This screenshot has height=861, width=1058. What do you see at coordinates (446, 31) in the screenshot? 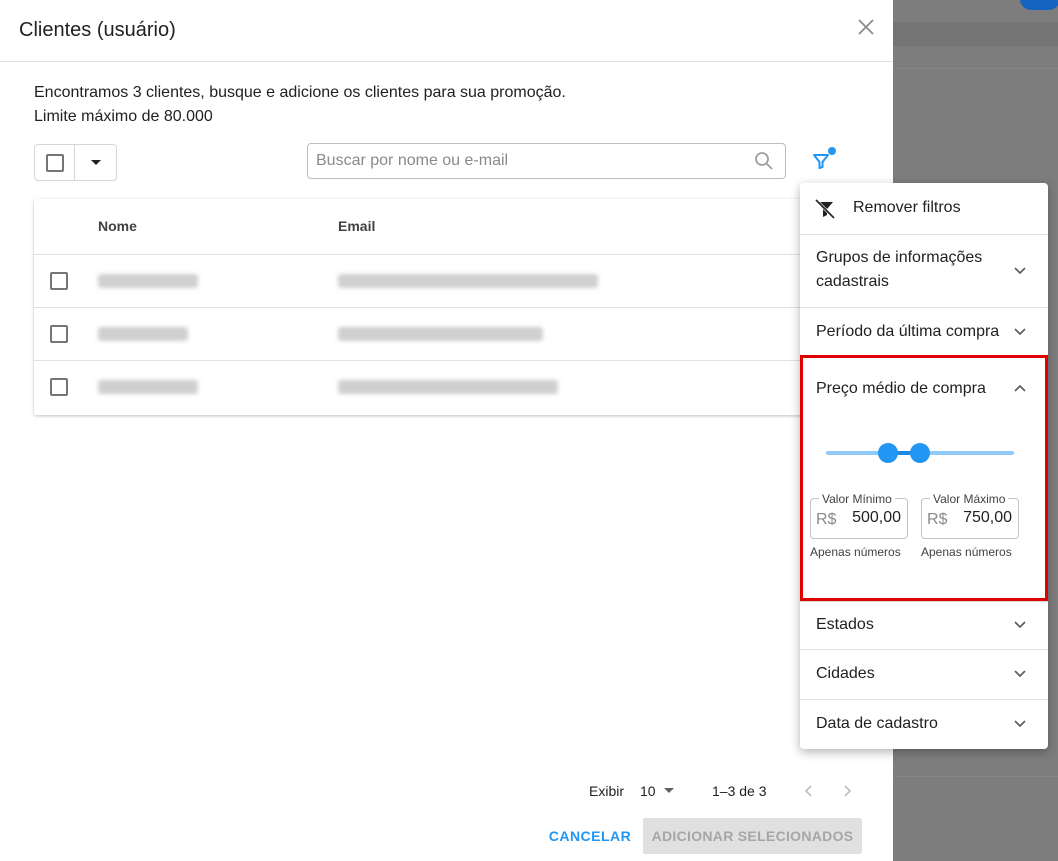
I see `dialog-header: Clientes (usuário)` at bounding box center [446, 31].